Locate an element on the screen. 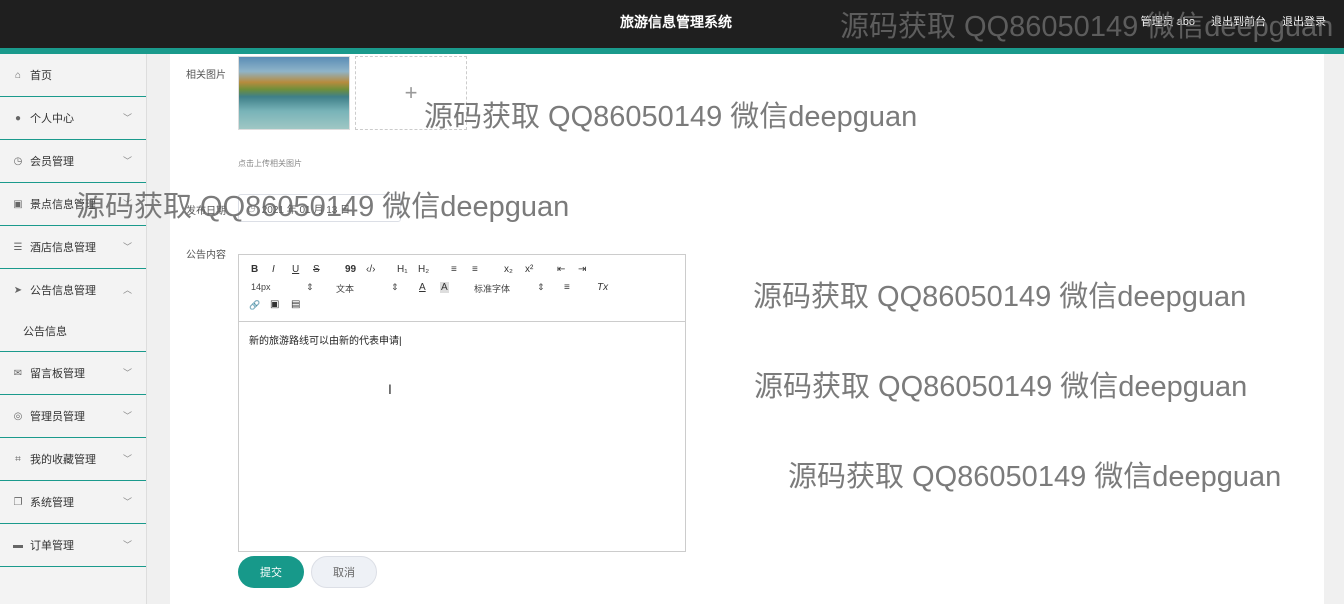 Image resolution: width=1344 pixels, height=604 pixels. text-color-button: A is located at coordinates (422, 287).